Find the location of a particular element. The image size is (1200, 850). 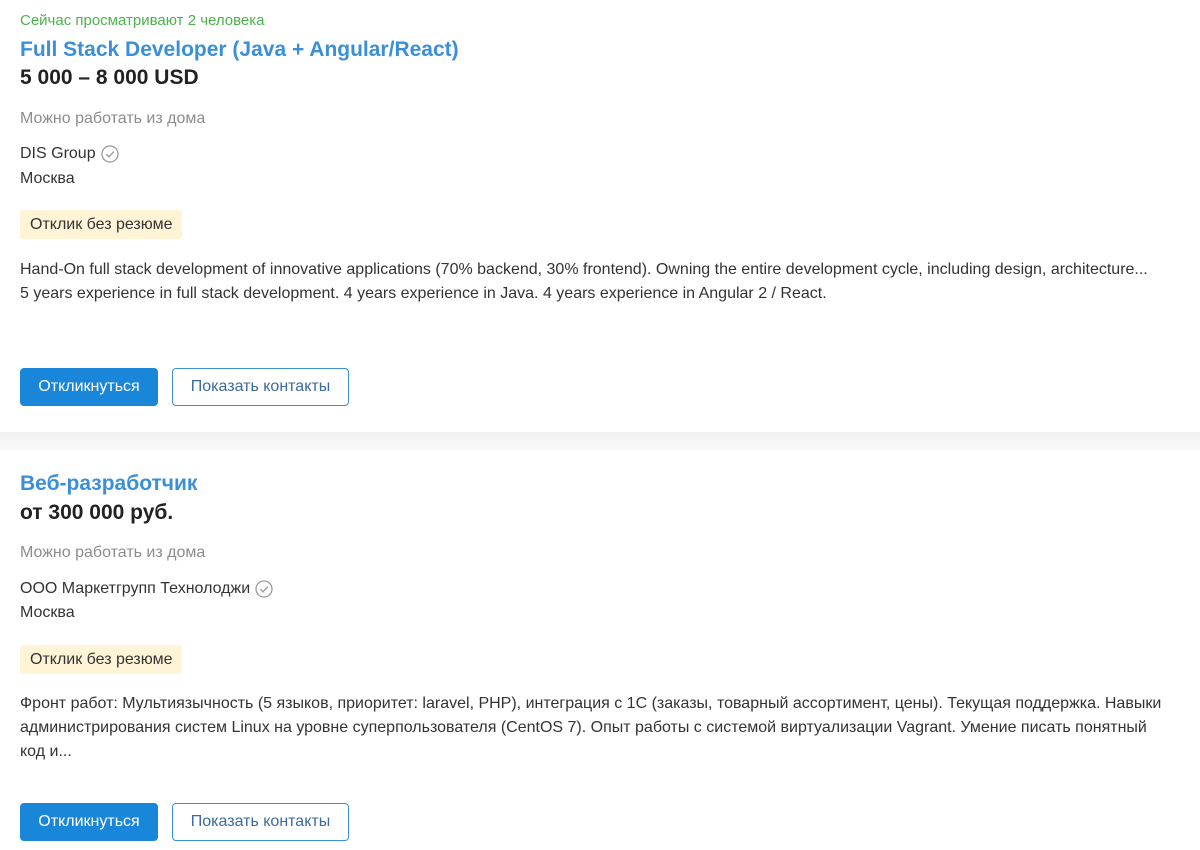

company-link: ООО Маркетгрупп Технолоджи is located at coordinates (135, 589).